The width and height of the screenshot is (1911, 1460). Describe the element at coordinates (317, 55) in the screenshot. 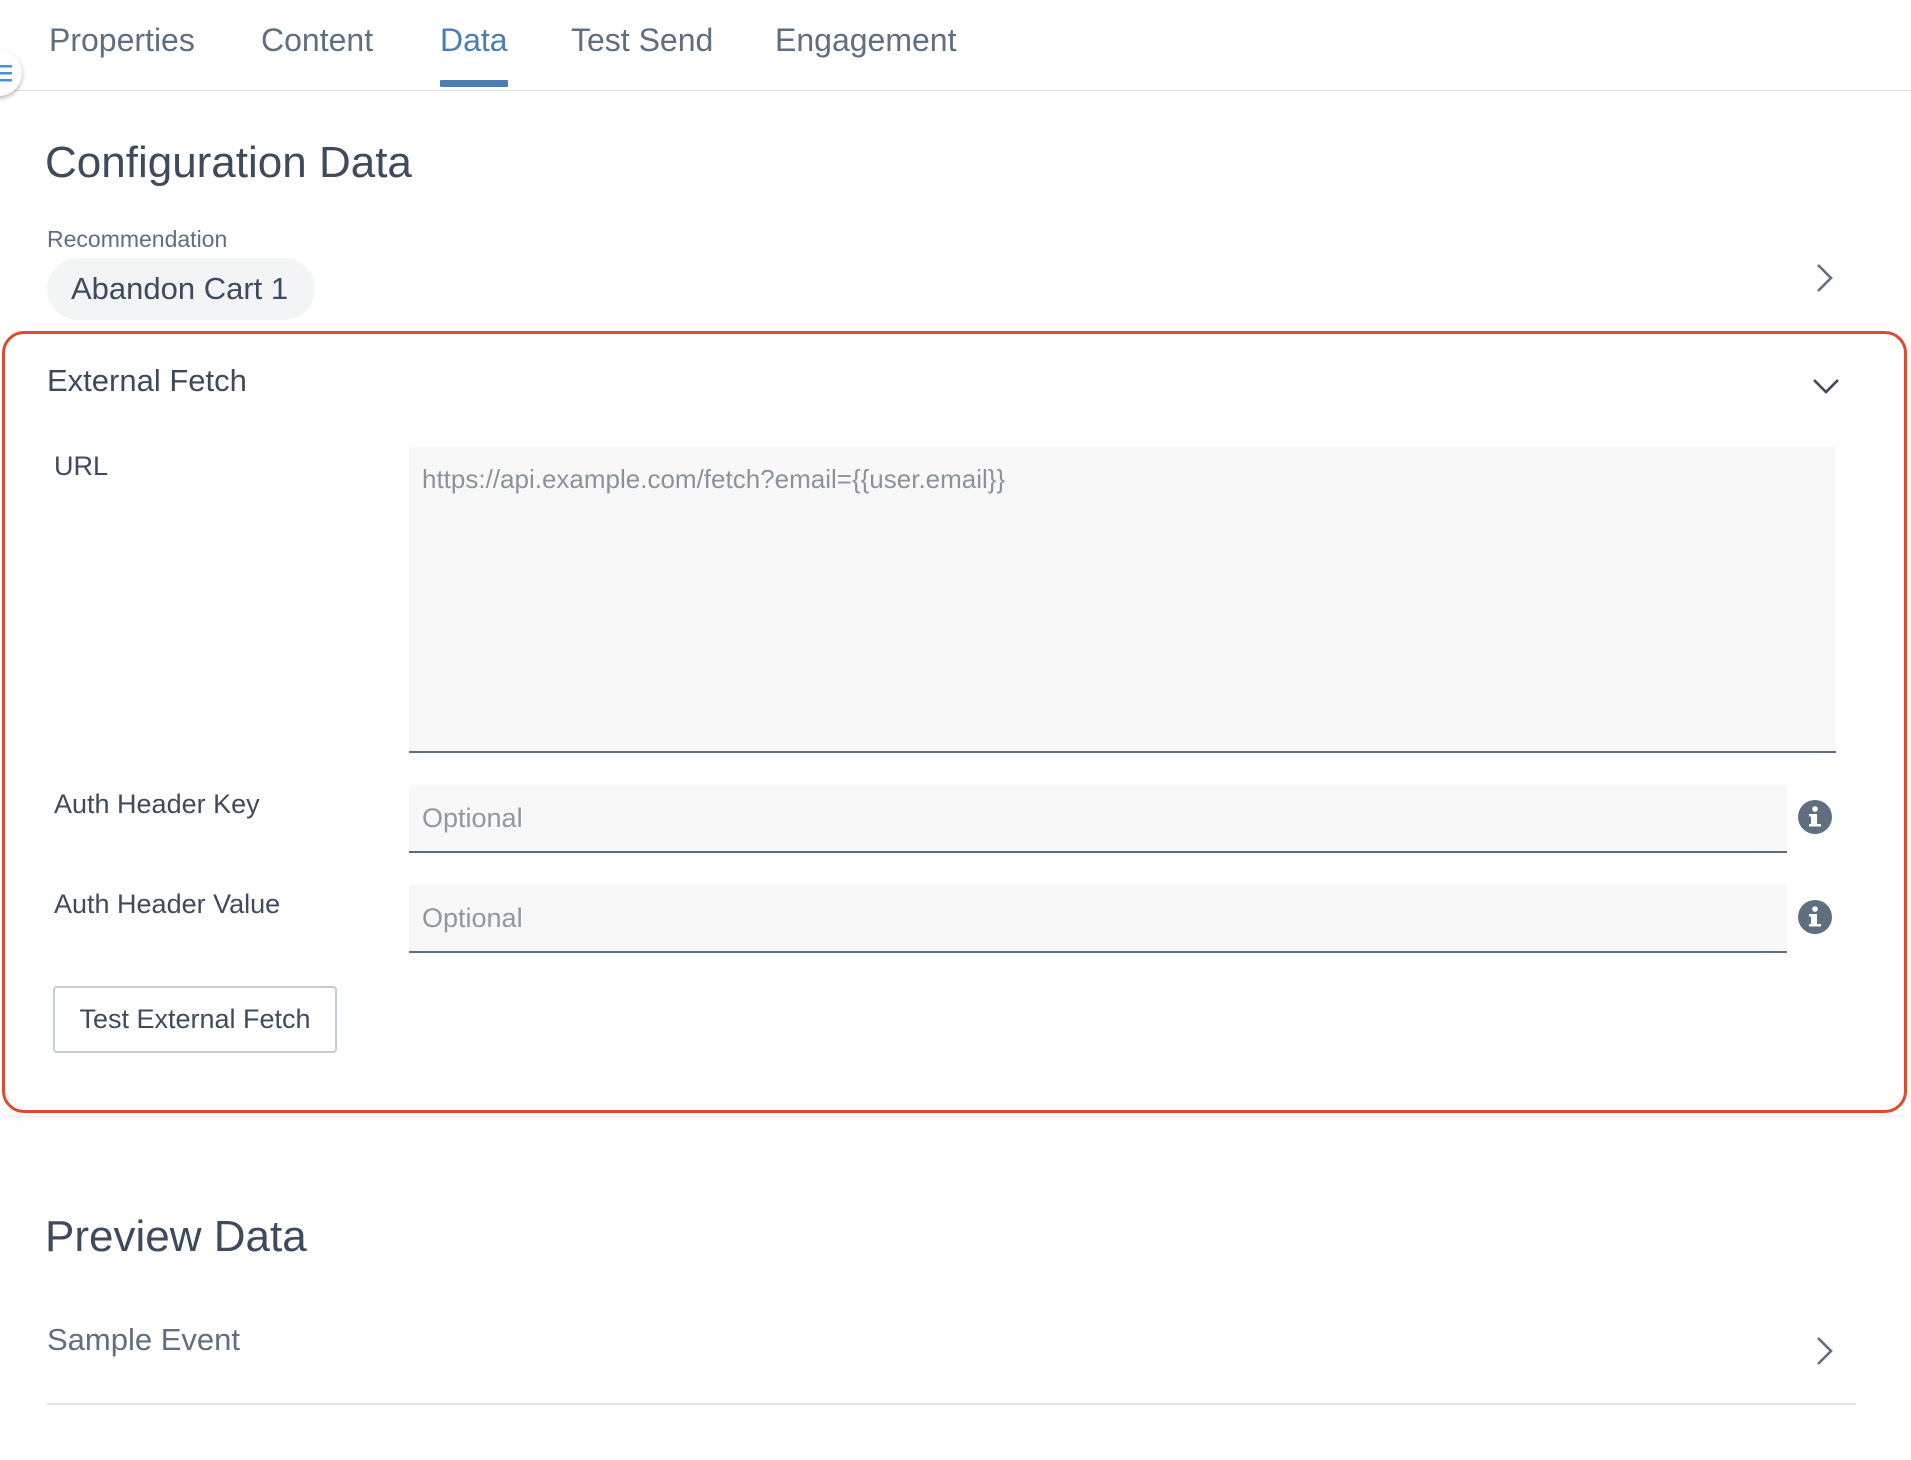

I see `tab-content: Content` at that location.